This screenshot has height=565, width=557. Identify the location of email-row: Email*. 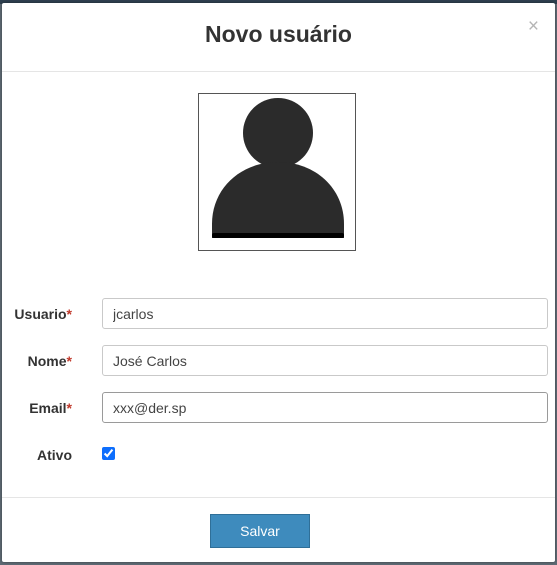
(278, 408).